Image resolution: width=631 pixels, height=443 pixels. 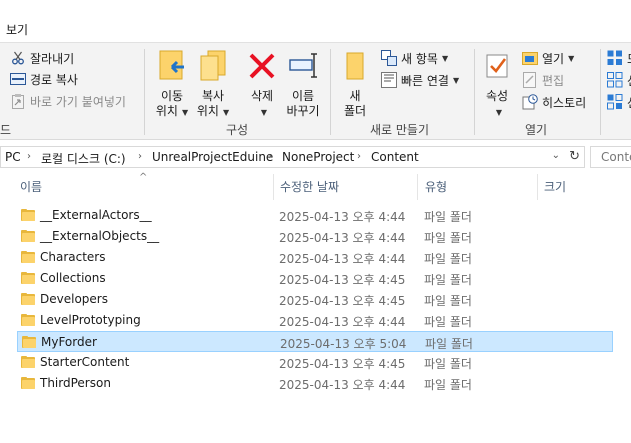 I want to click on breadcrumb-content: Content, so click(x=395, y=157).